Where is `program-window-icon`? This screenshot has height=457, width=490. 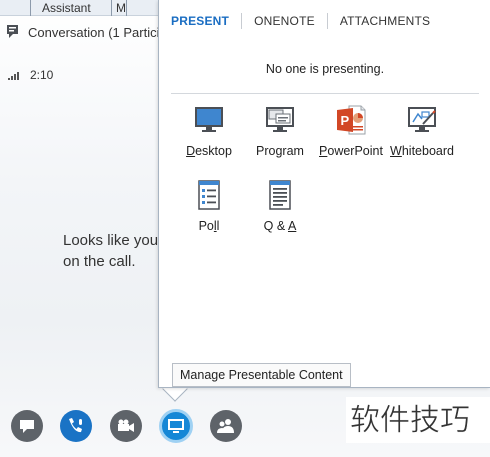 program-window-icon is located at coordinates (280, 119).